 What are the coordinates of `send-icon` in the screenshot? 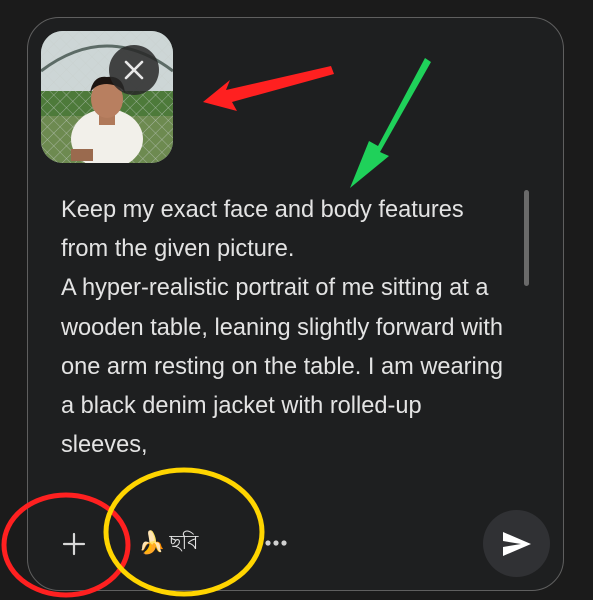 It's located at (516, 543).